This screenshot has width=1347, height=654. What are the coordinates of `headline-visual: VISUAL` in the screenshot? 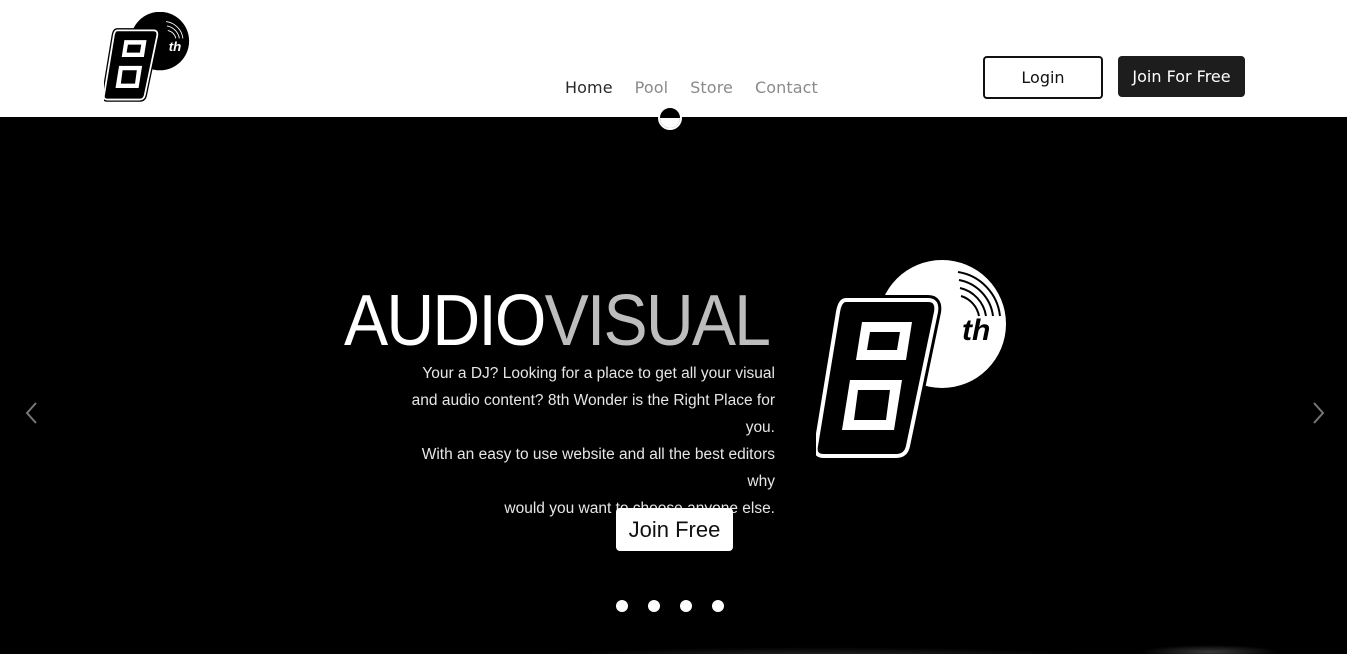 It's located at (657, 321).